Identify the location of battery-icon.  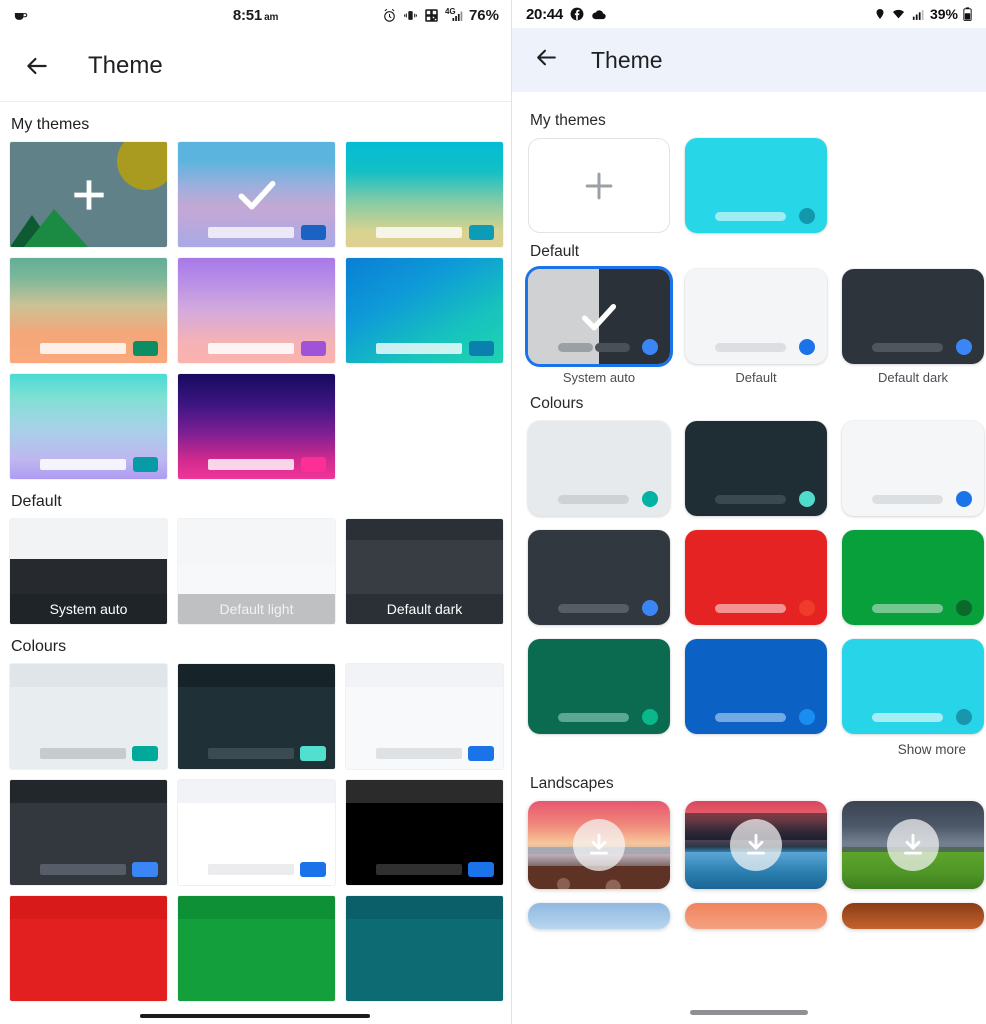
(967, 14).